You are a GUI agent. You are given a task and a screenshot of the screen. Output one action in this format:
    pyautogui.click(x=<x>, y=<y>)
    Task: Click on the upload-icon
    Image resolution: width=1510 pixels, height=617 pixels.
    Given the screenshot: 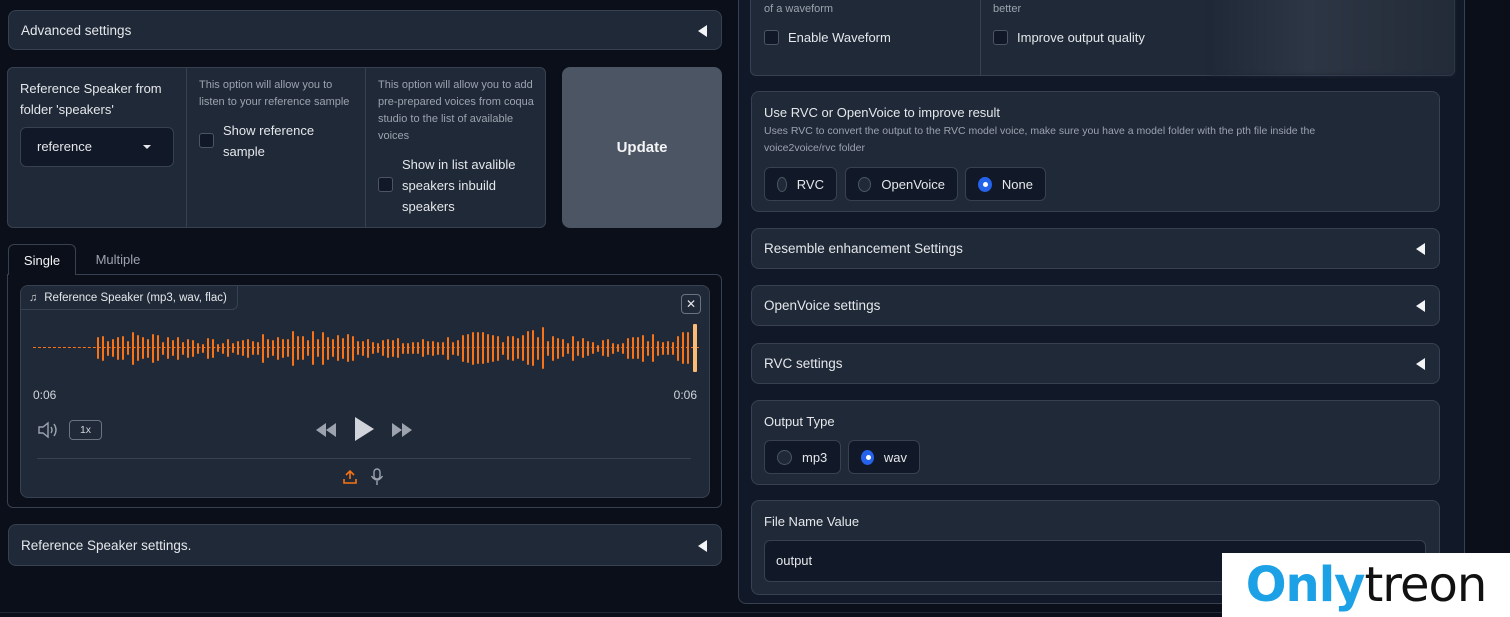 What is the action you would take?
    pyautogui.click(x=350, y=479)
    